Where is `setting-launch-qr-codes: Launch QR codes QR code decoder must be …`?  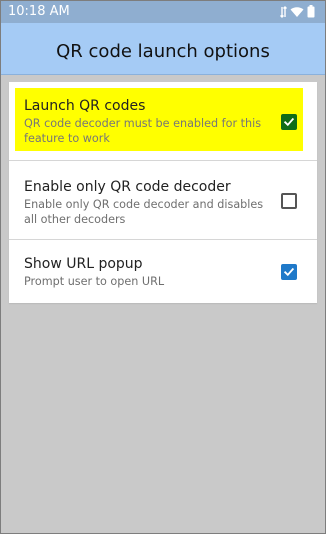
setting-launch-qr-codes: Launch QR codes QR code decoder must be … is located at coordinates (163, 121).